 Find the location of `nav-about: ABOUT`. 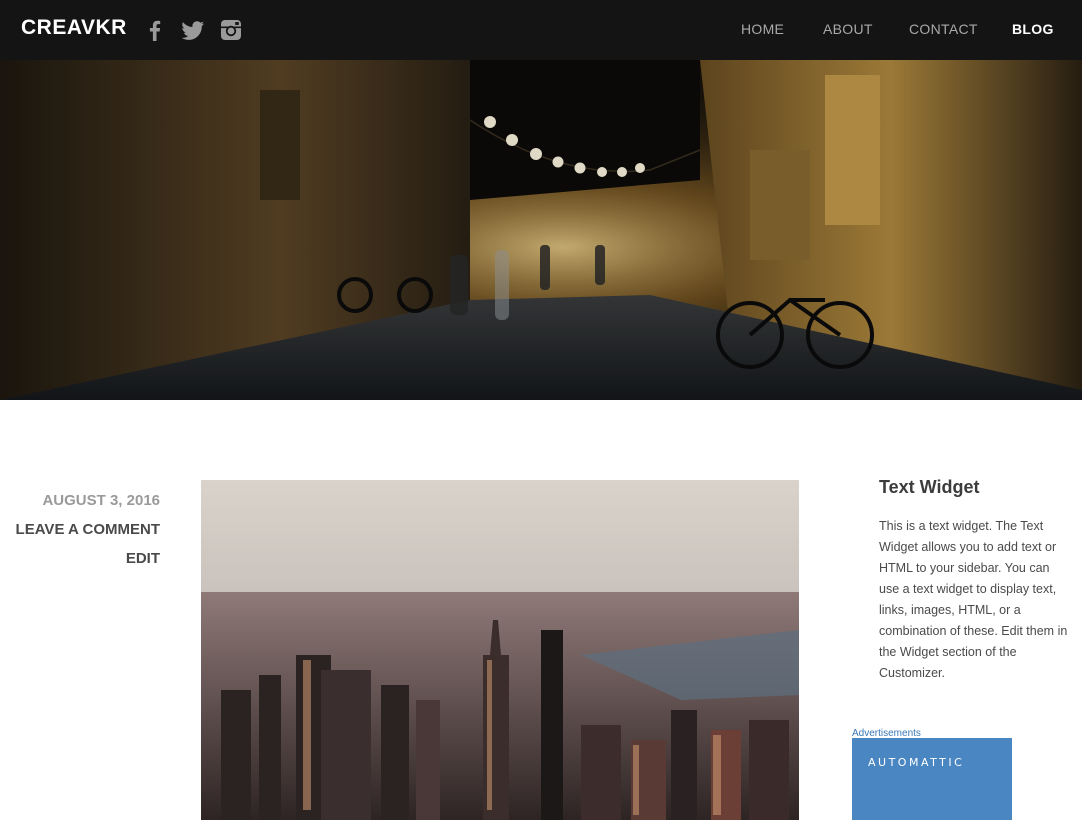

nav-about: ABOUT is located at coordinates (848, 29).